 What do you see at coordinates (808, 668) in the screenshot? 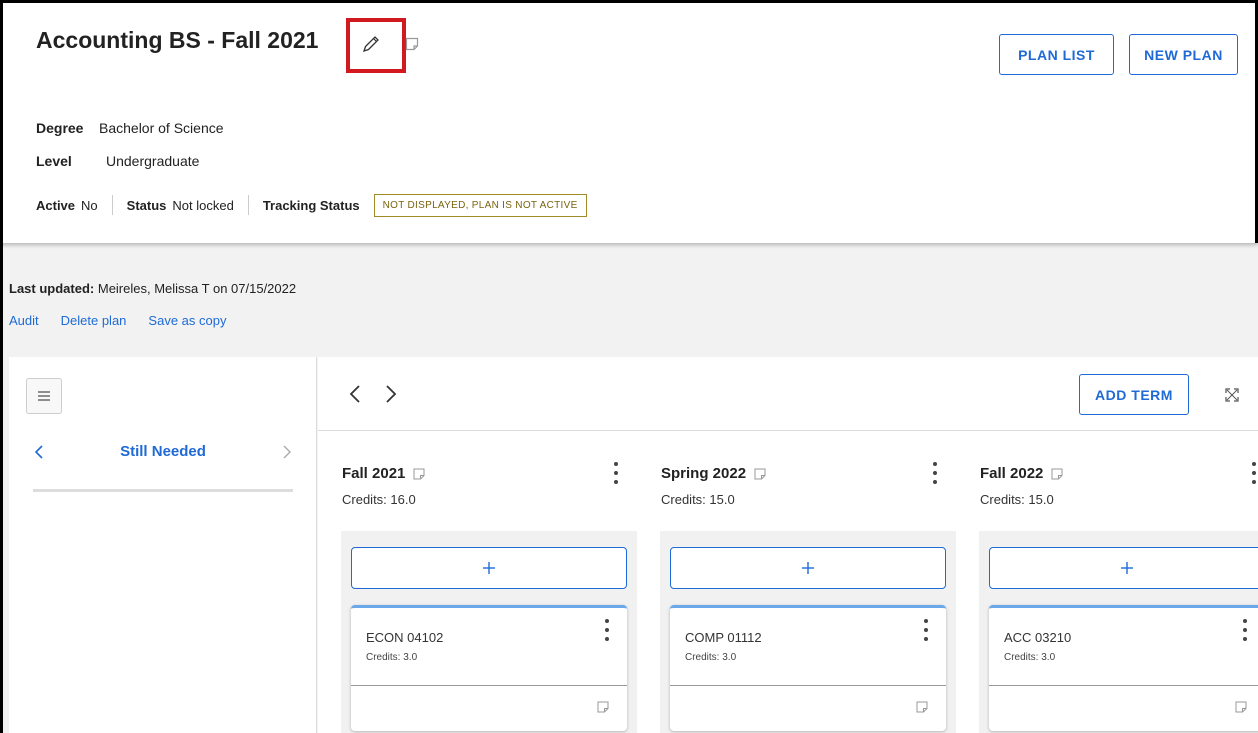
I see `course-card: COMP 01112 Credits: 3.0` at bounding box center [808, 668].